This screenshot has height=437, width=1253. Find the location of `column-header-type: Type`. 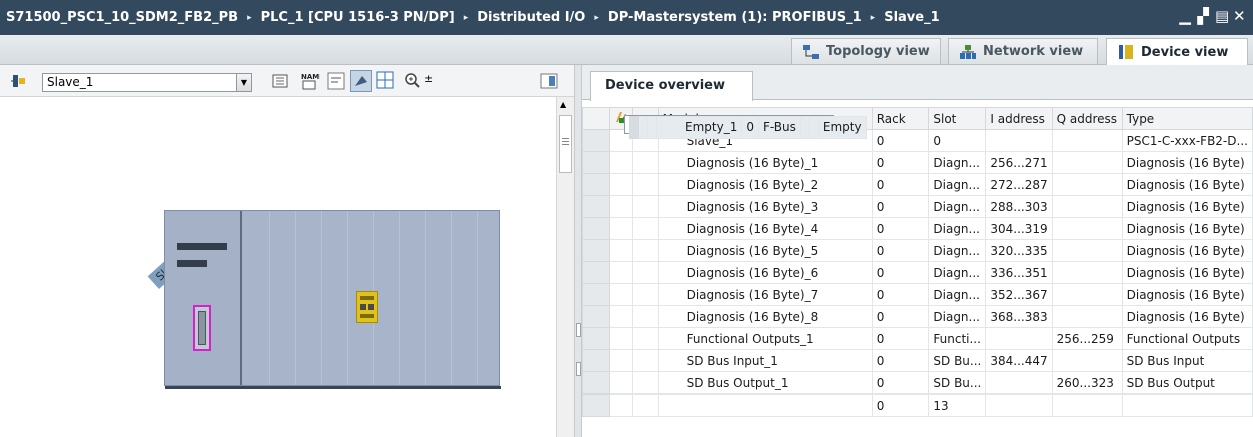

column-header-type: Type is located at coordinates (1187, 118).